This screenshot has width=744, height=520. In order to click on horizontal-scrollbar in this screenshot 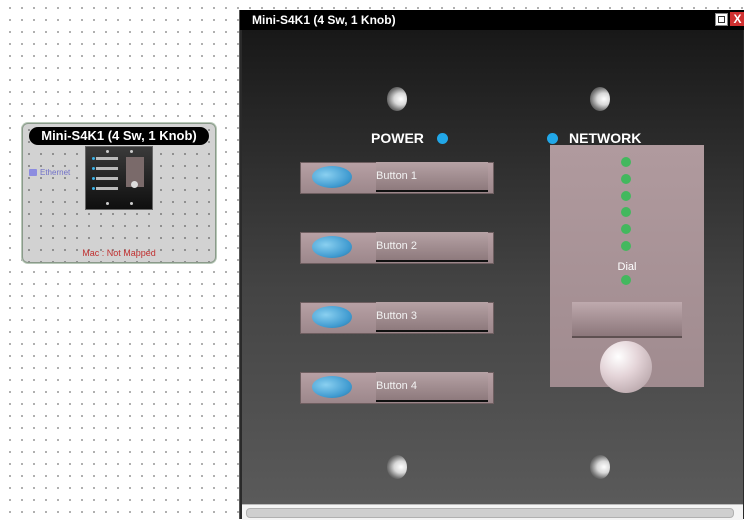, I will do `click(492, 512)`.